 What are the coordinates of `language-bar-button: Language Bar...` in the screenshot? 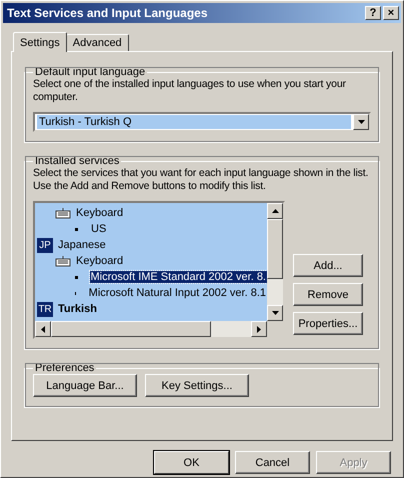 It's located at (85, 385).